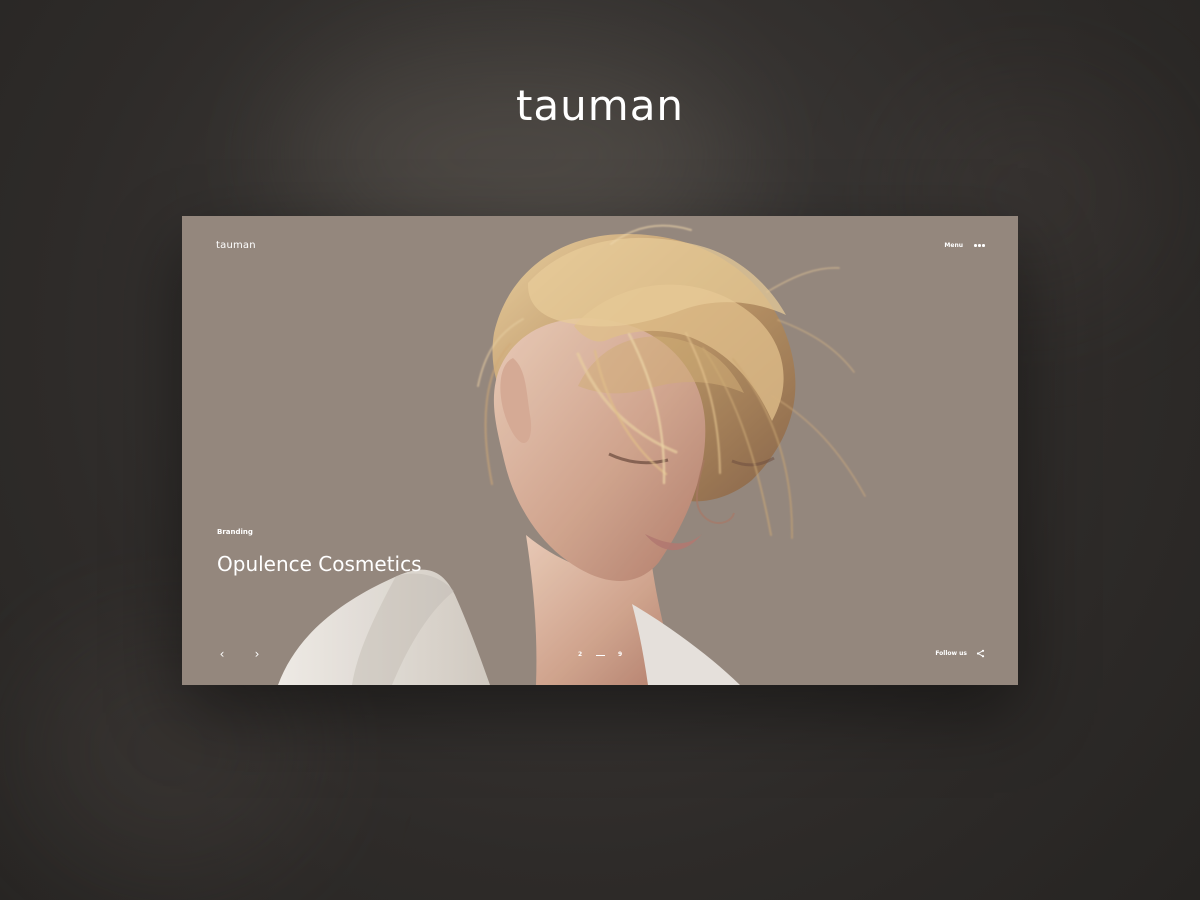 This screenshot has width=1200, height=900. Describe the element at coordinates (319, 564) in the screenshot. I see `project-title: Opulence Cosmetics` at that location.